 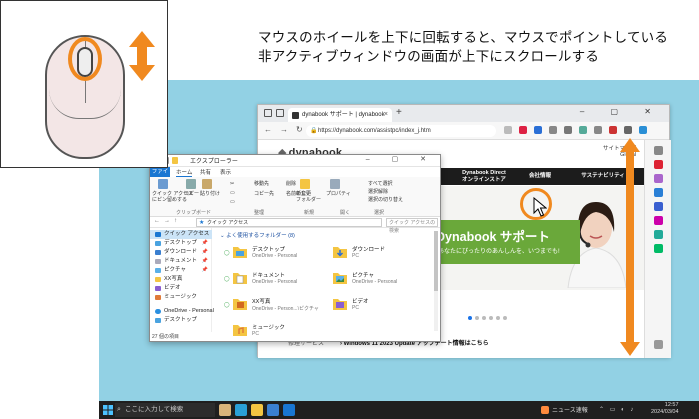 I want to click on new-folder-button: 新しい フォルダー, so click(x=308, y=197).